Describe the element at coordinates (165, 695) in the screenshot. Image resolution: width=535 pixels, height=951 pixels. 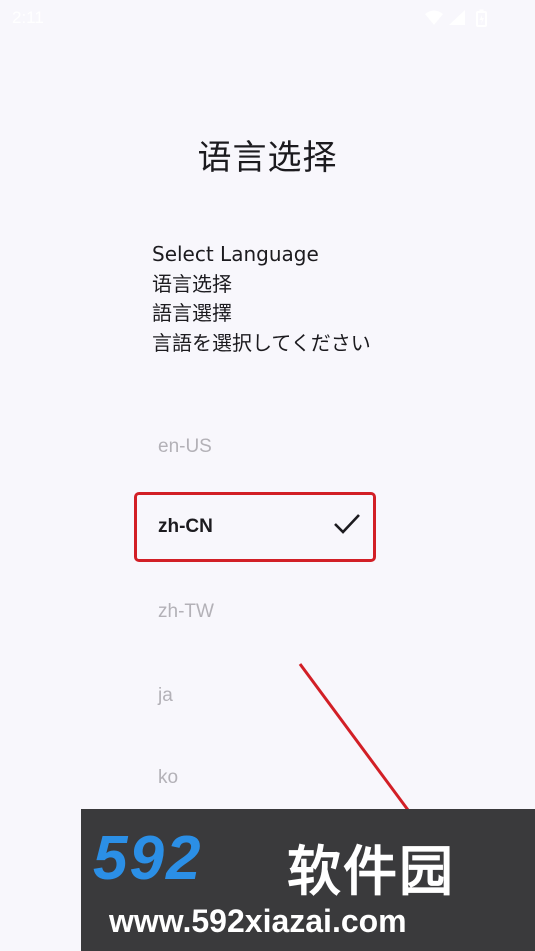
I see `language-option-label: ja` at that location.